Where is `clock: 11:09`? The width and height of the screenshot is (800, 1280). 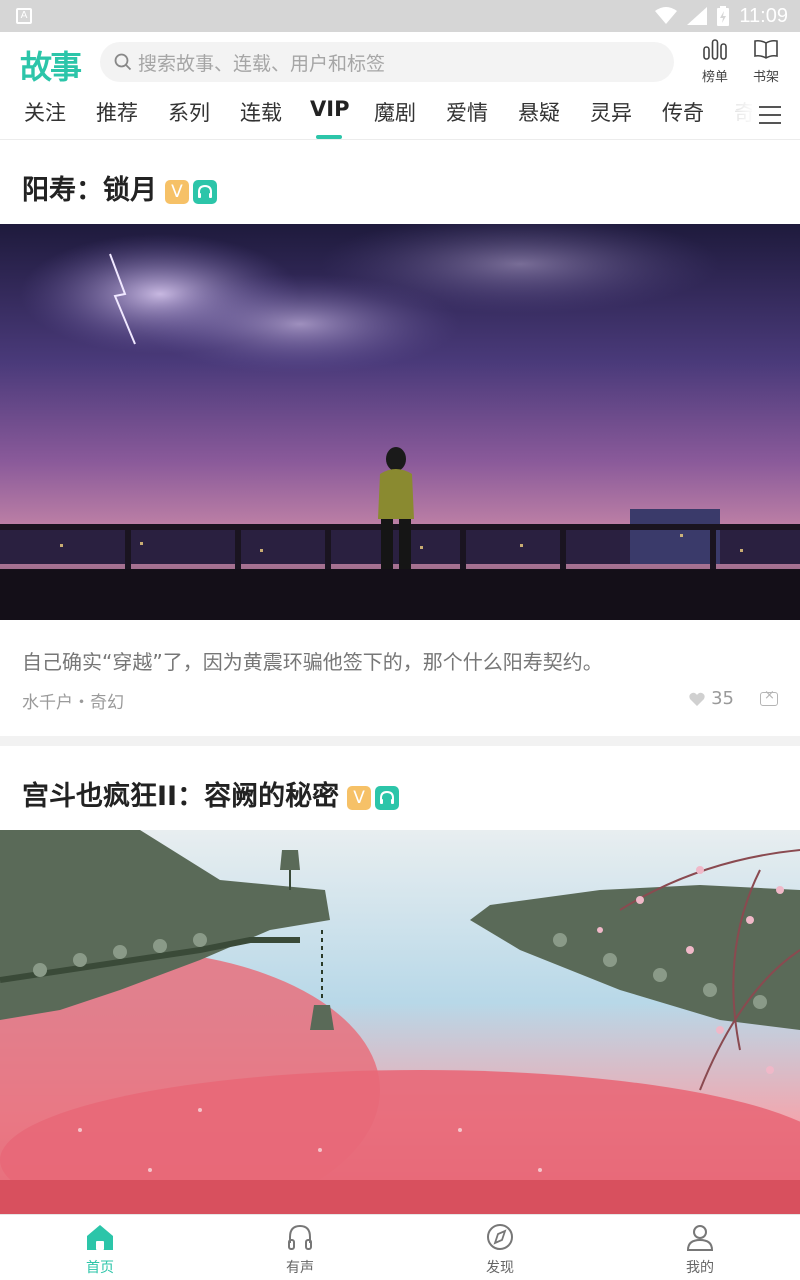 clock: 11:09 is located at coordinates (763, 15).